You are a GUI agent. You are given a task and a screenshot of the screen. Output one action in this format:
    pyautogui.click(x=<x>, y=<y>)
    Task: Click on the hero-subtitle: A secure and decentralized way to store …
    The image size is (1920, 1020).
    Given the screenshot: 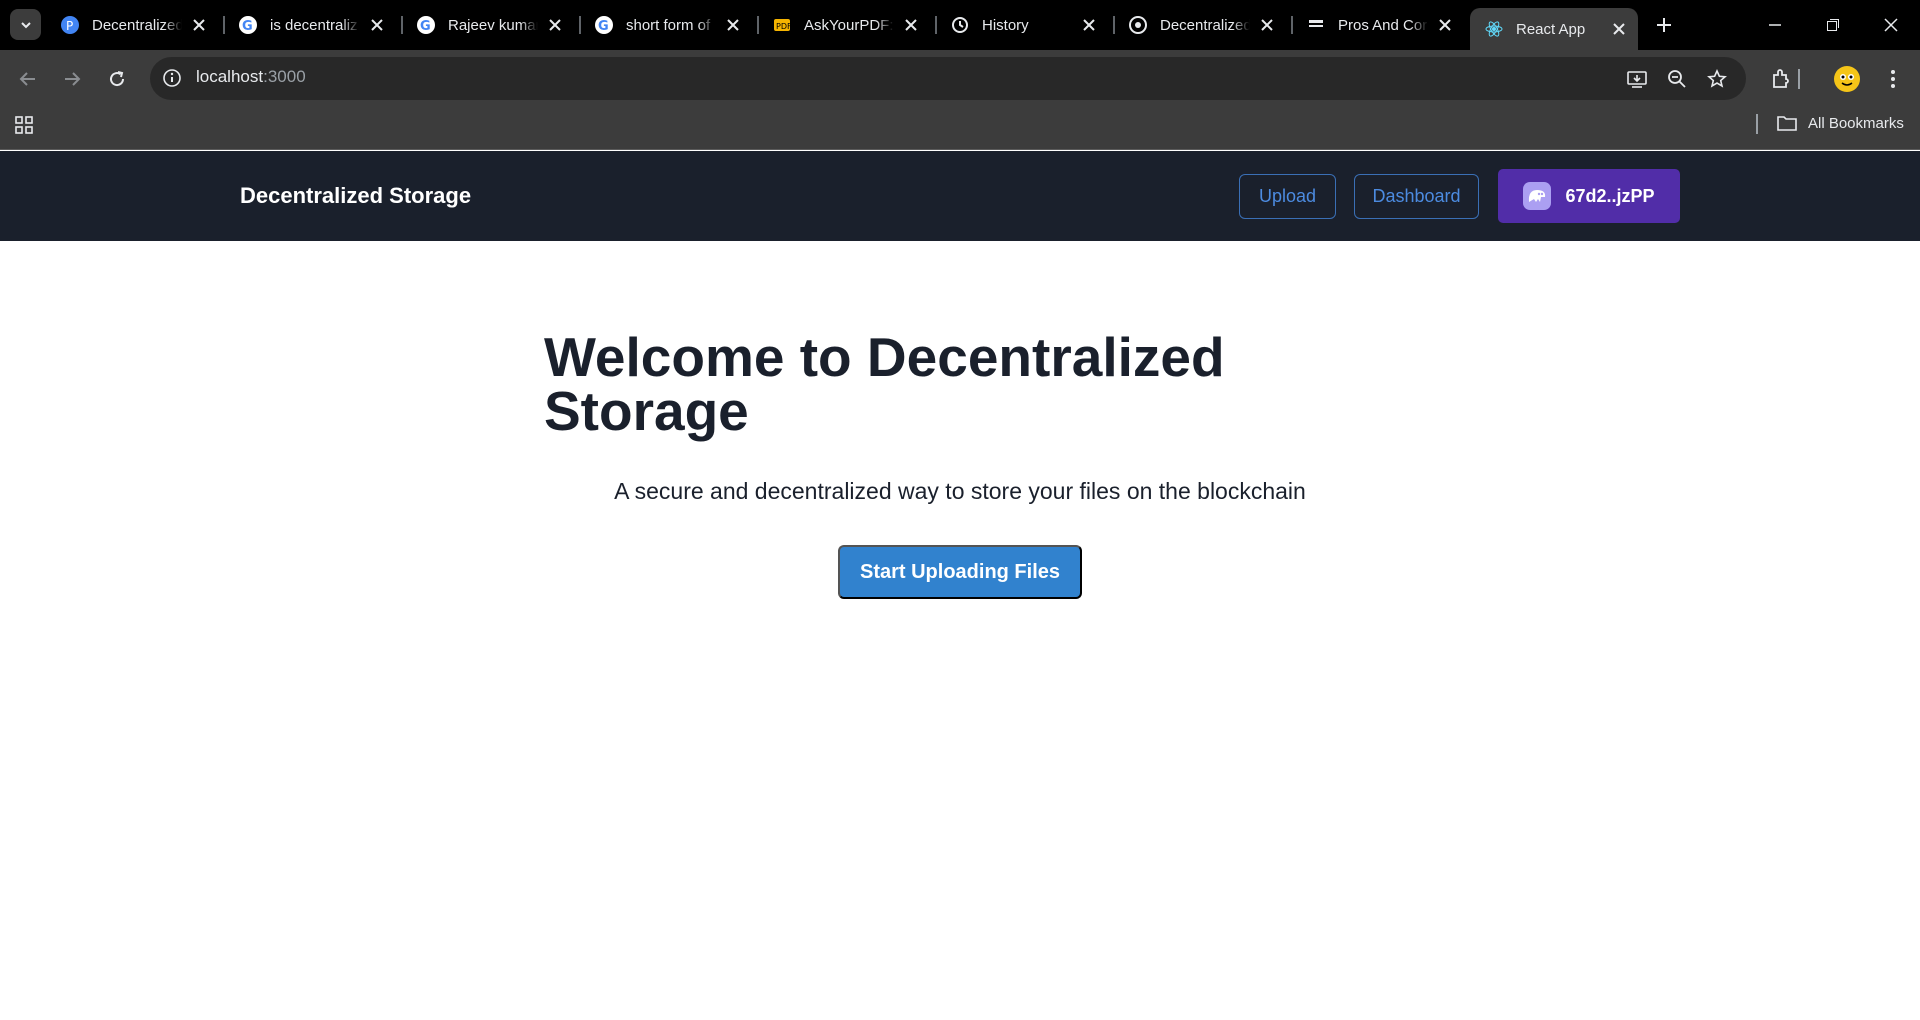 What is the action you would take?
    pyautogui.click(x=960, y=491)
    